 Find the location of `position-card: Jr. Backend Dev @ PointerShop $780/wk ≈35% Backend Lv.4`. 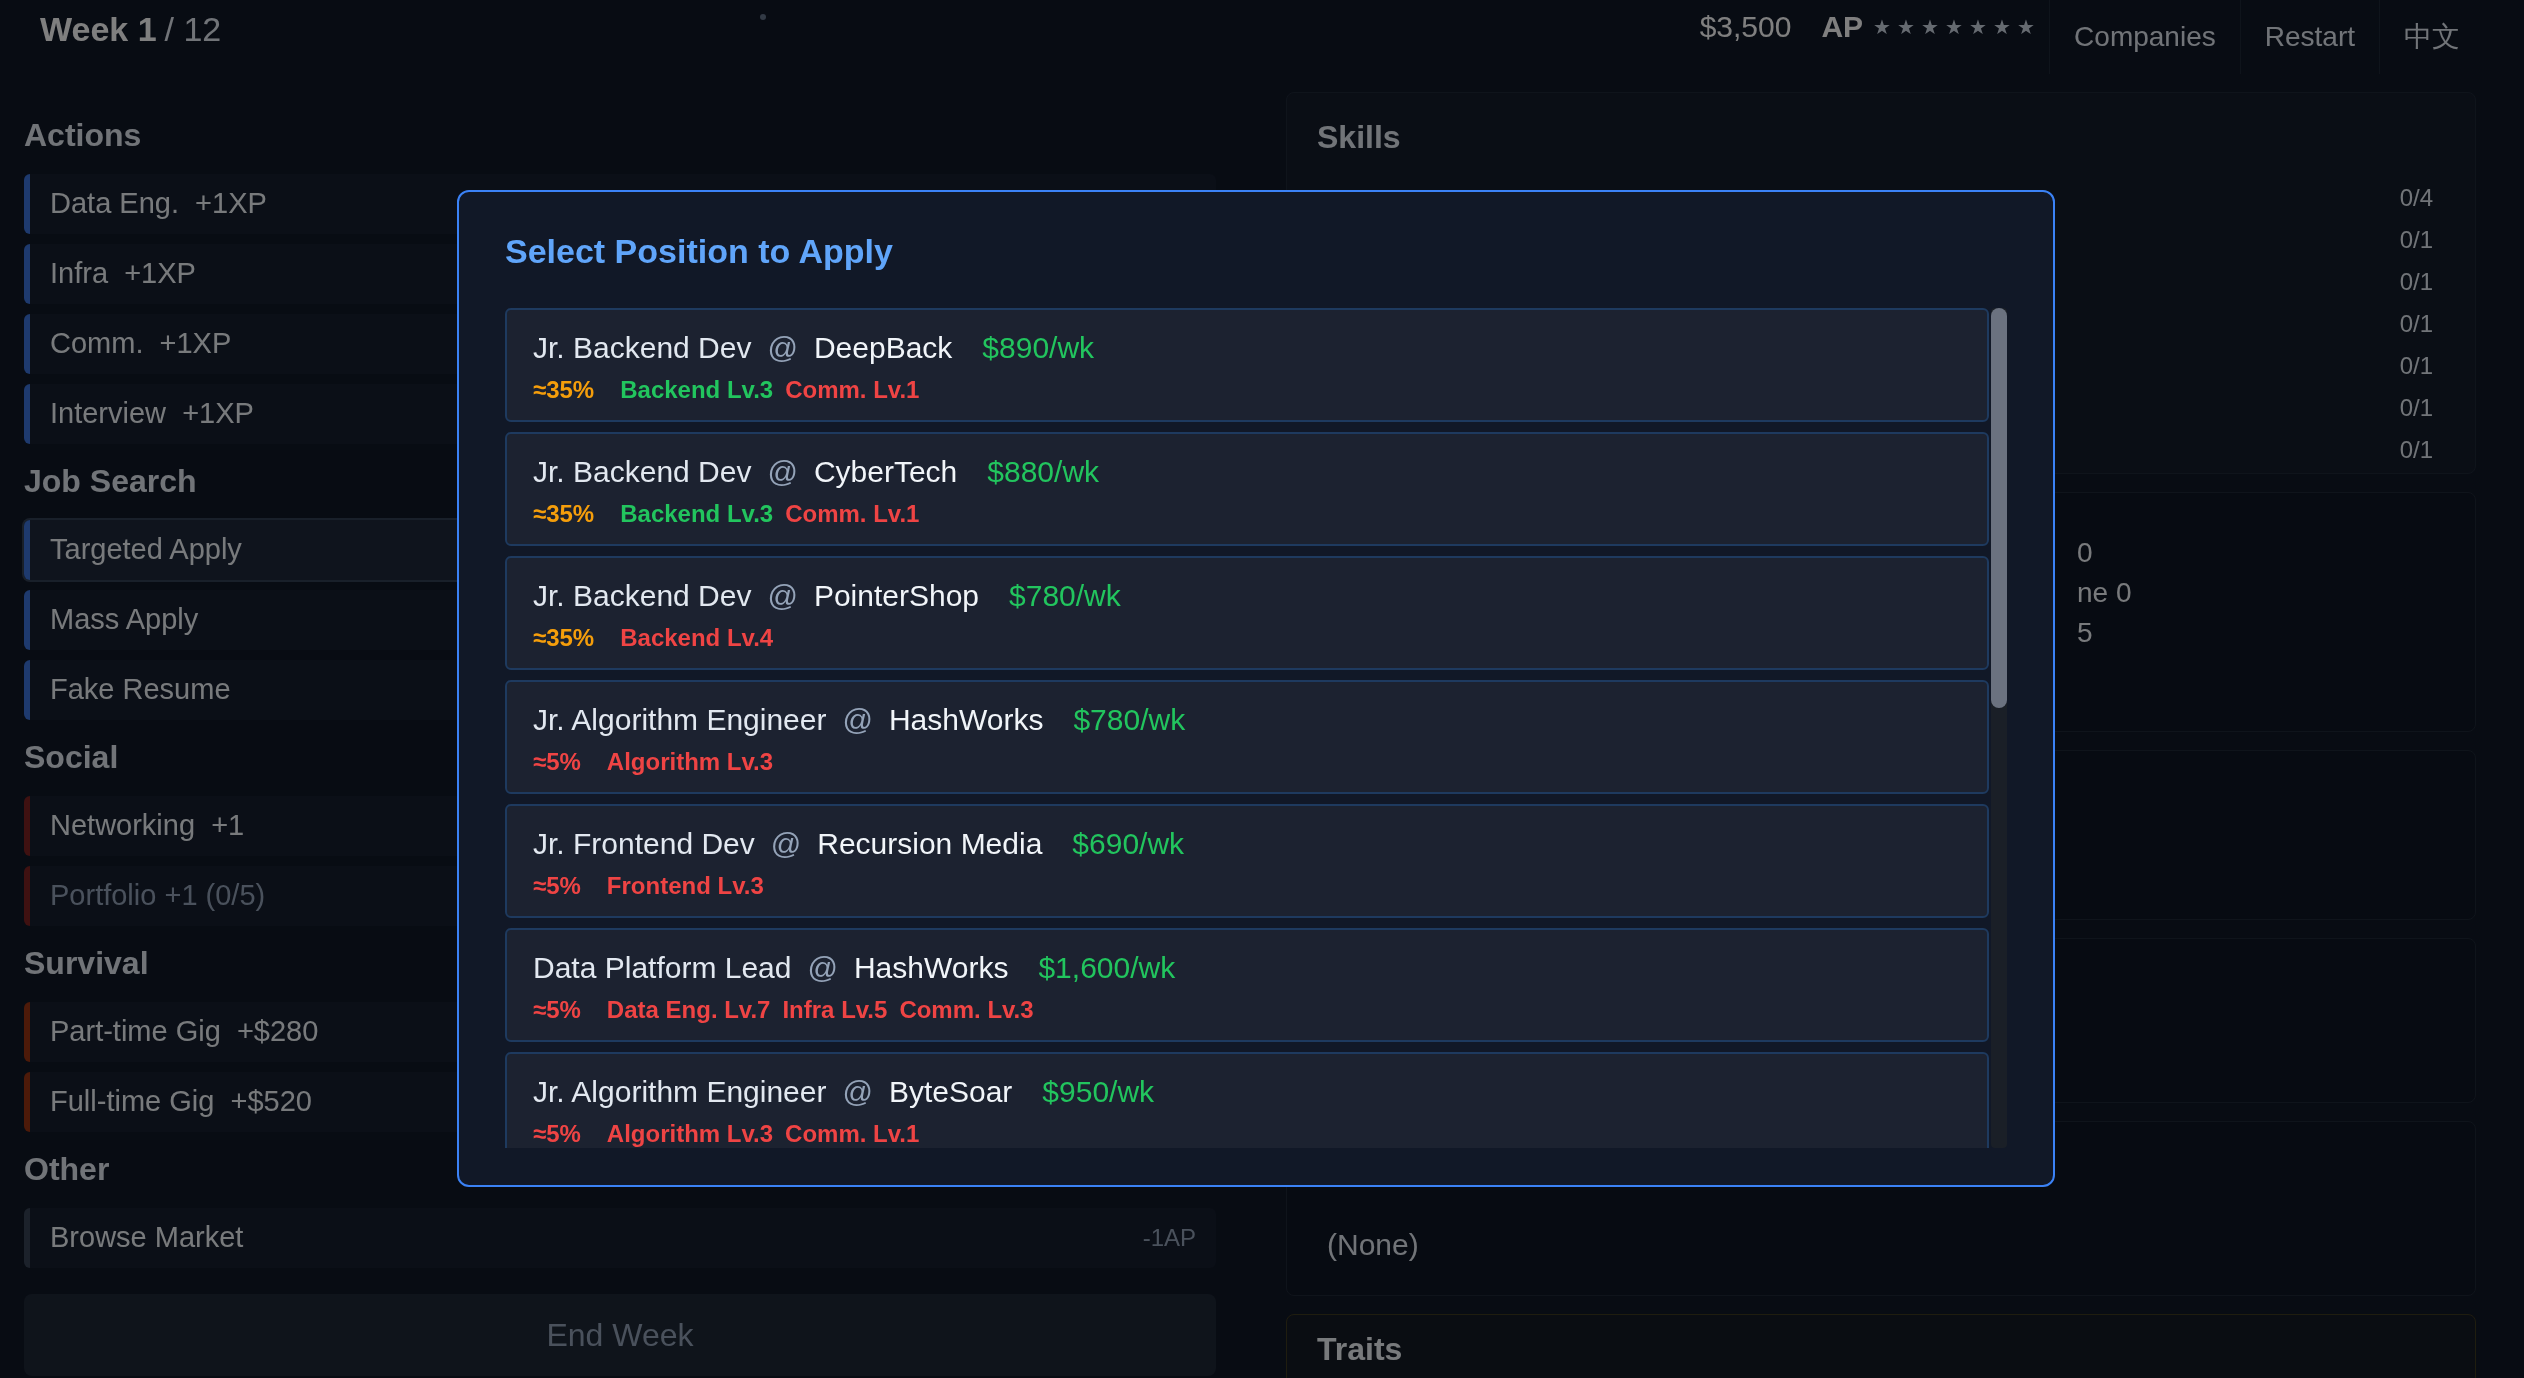

position-card: Jr. Backend Dev @ PointerShop $780/wk ≈35% Backend Lv.4 is located at coordinates (1247, 613).